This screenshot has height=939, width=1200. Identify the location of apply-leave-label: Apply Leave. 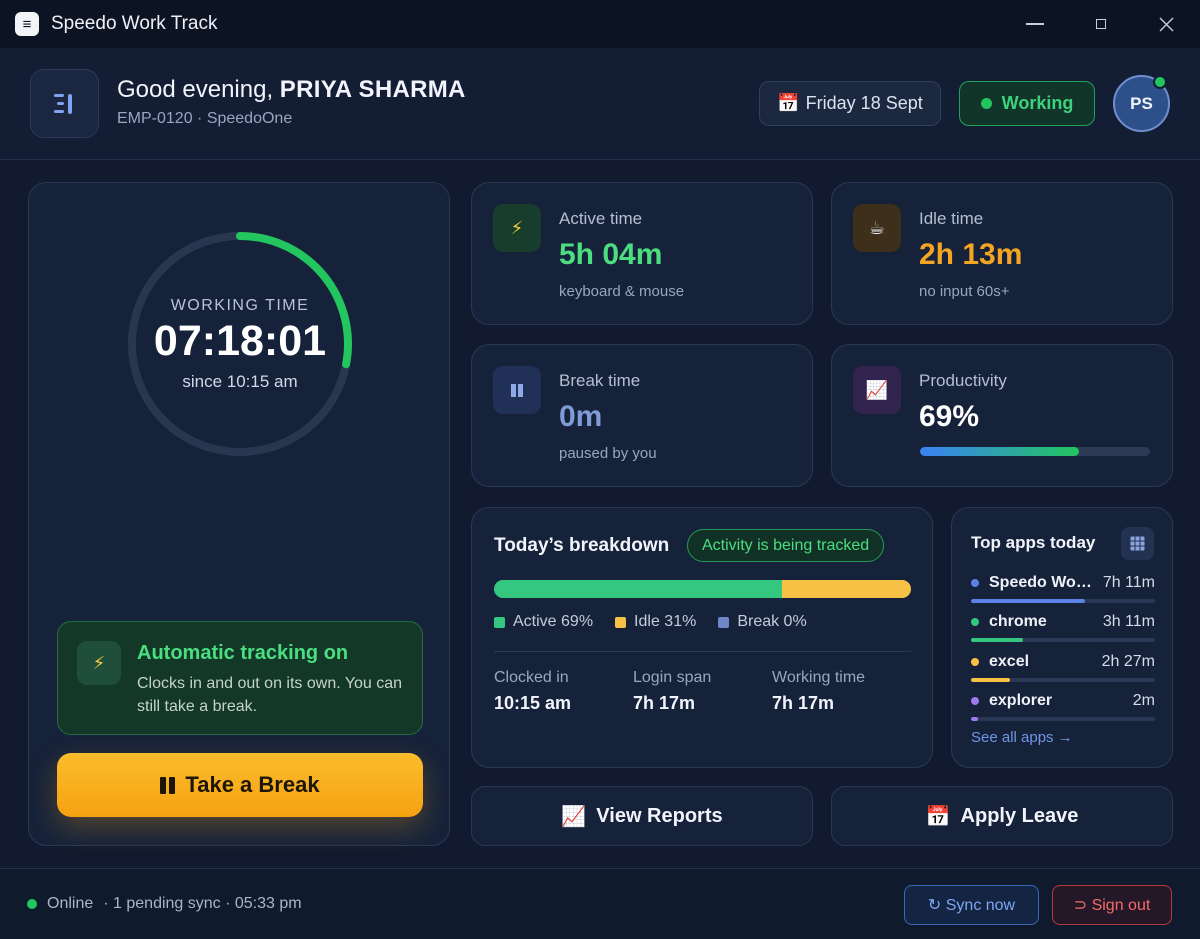
(1019, 815).